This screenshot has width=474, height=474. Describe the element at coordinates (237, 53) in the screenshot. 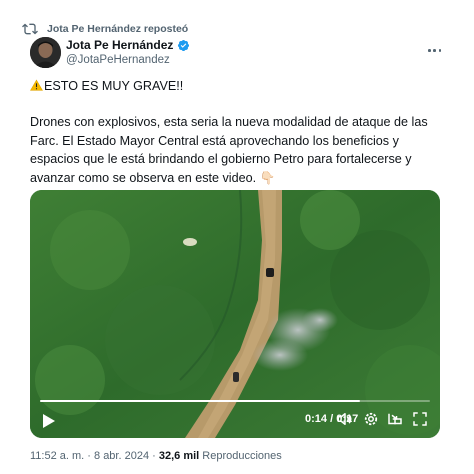

I see `tweet-header: Jota Pe Hernández @JotaPeHernandez` at that location.